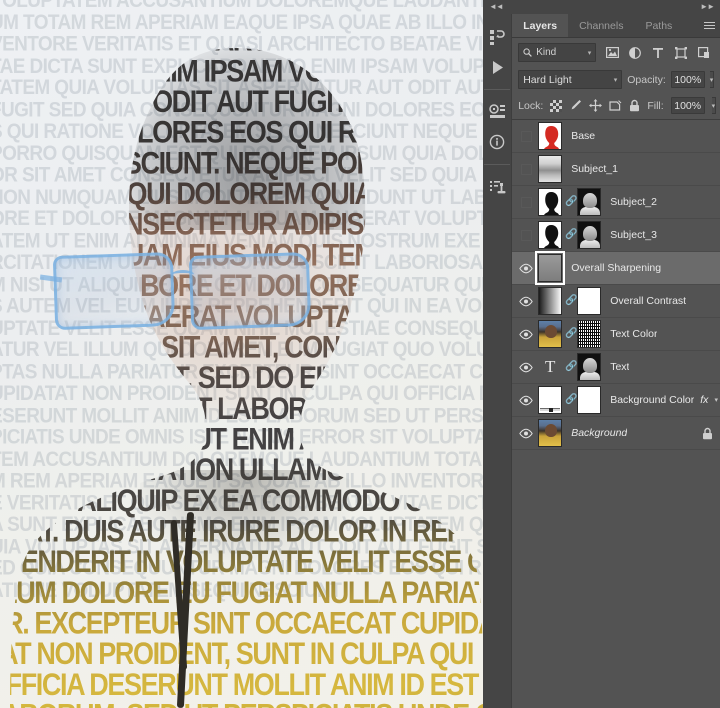  What do you see at coordinates (575, 106) in the screenshot?
I see `lock-image-pixels-icon` at bounding box center [575, 106].